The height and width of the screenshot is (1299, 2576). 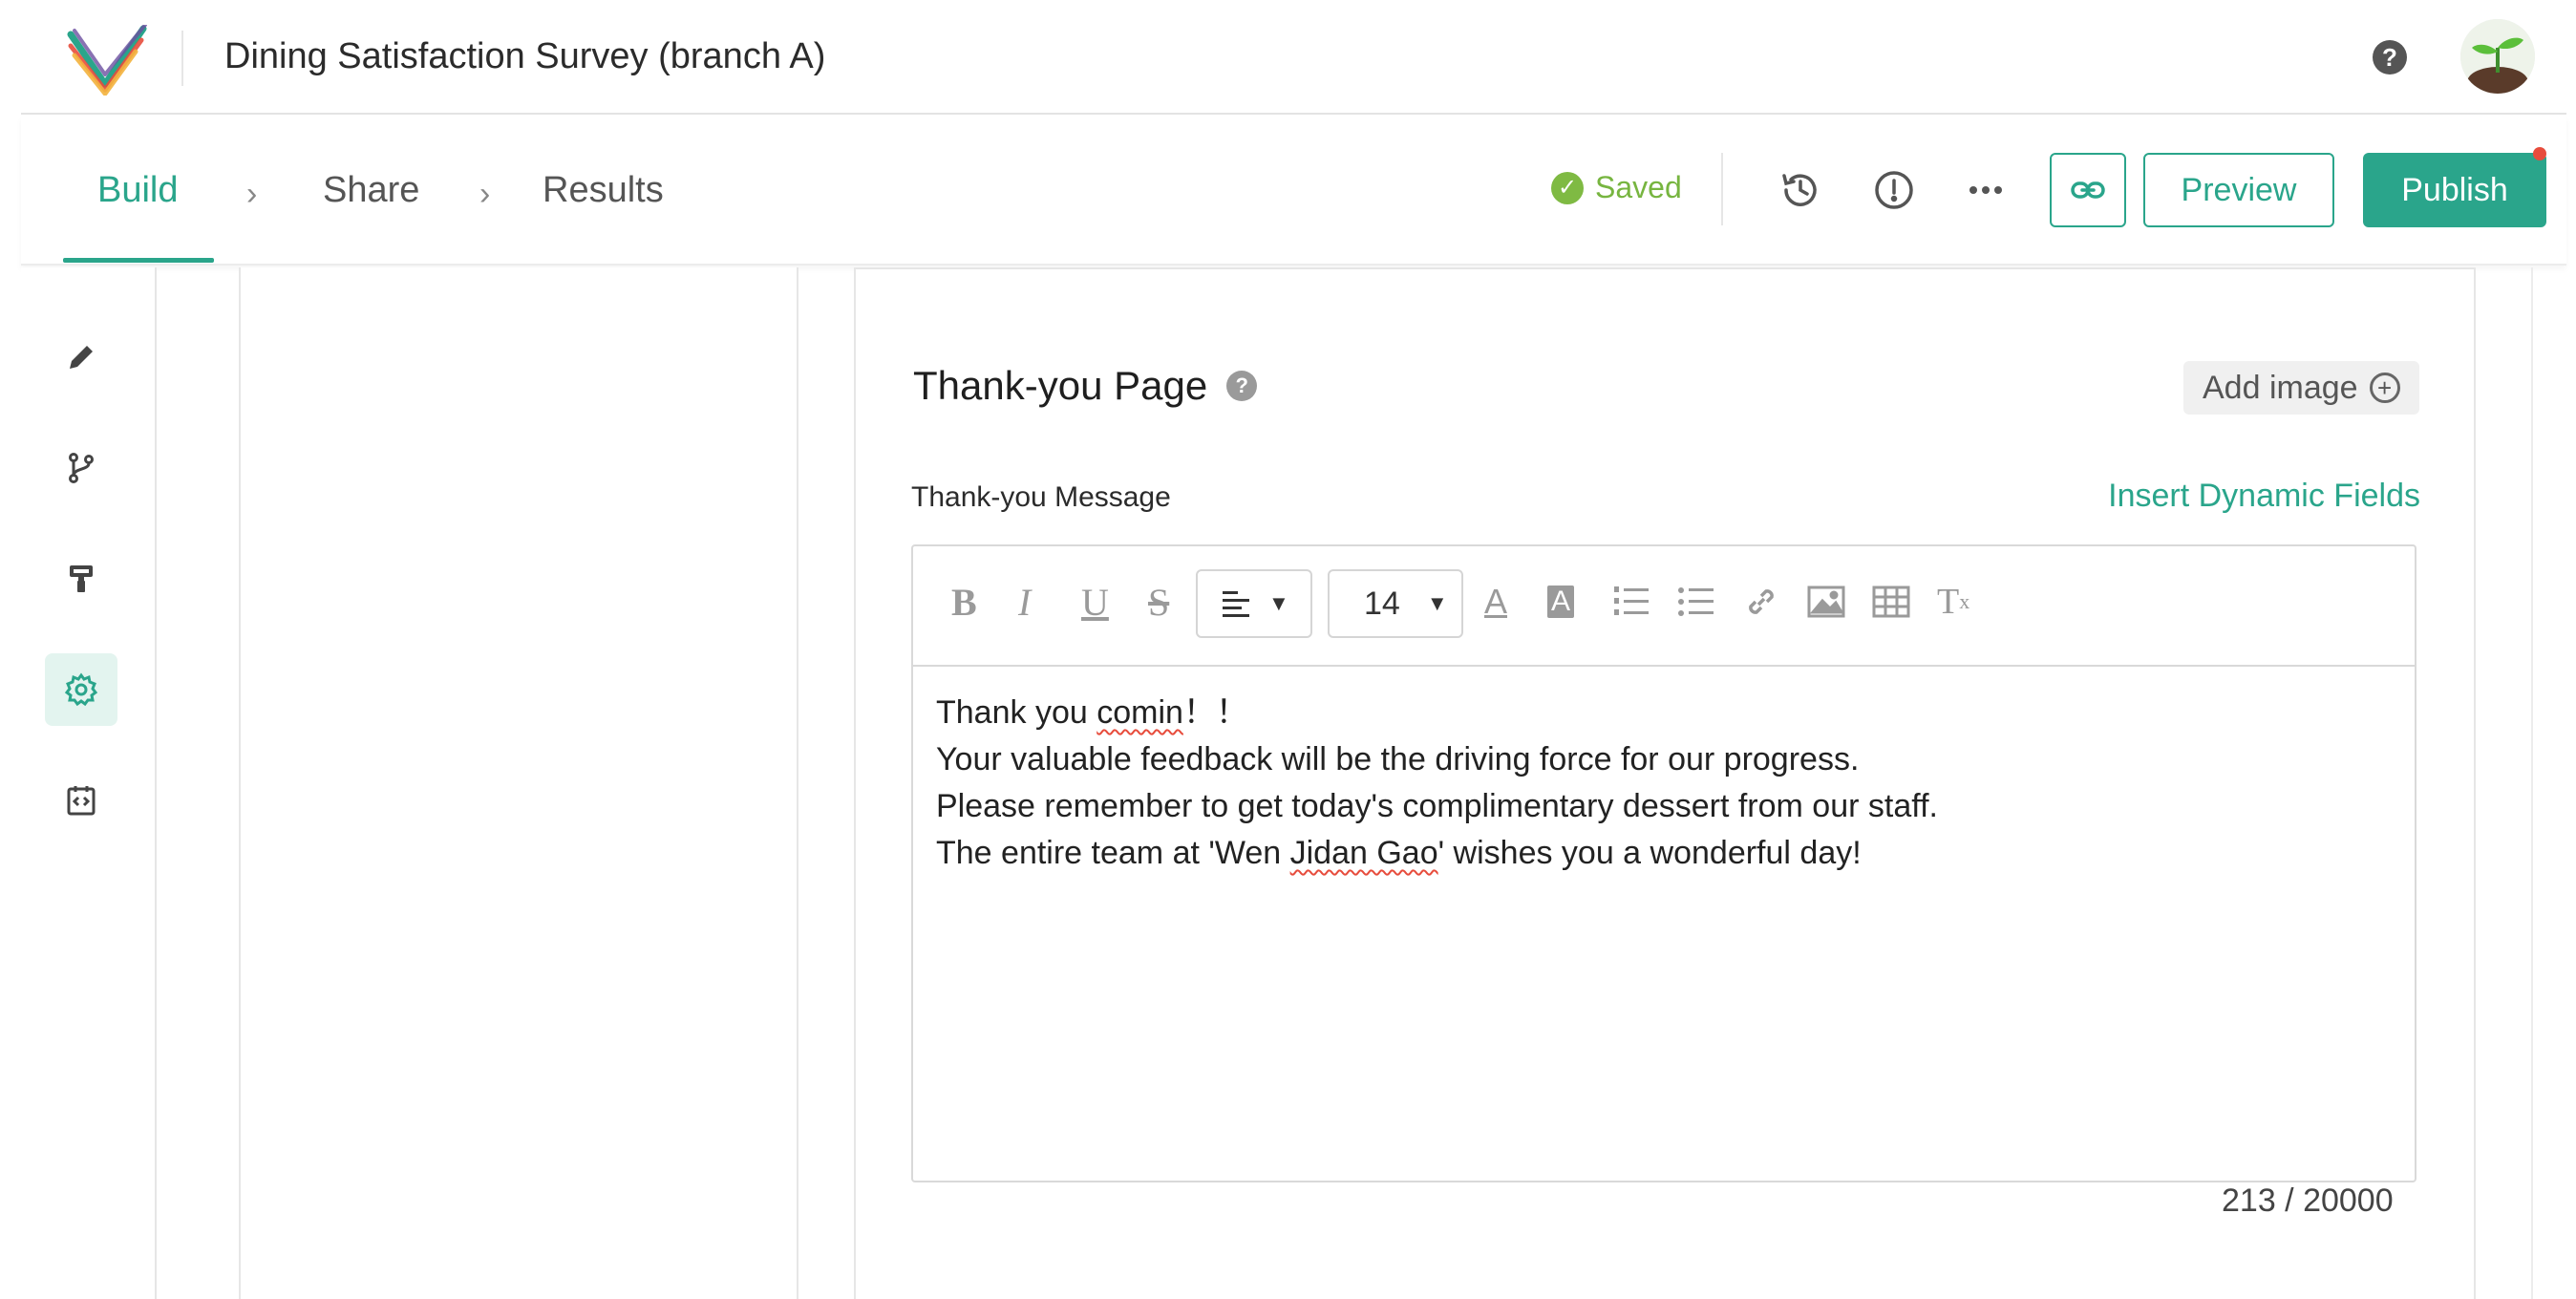 I want to click on header-divider, so click(x=182, y=59).